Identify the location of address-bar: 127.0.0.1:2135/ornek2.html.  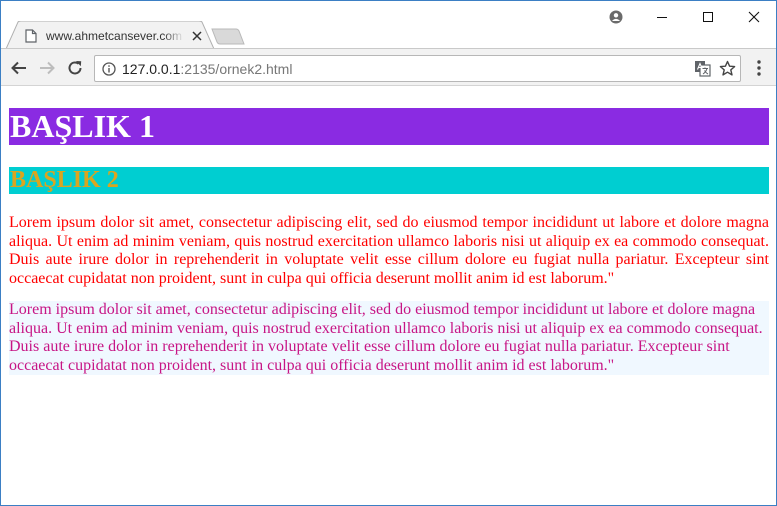
(417, 68).